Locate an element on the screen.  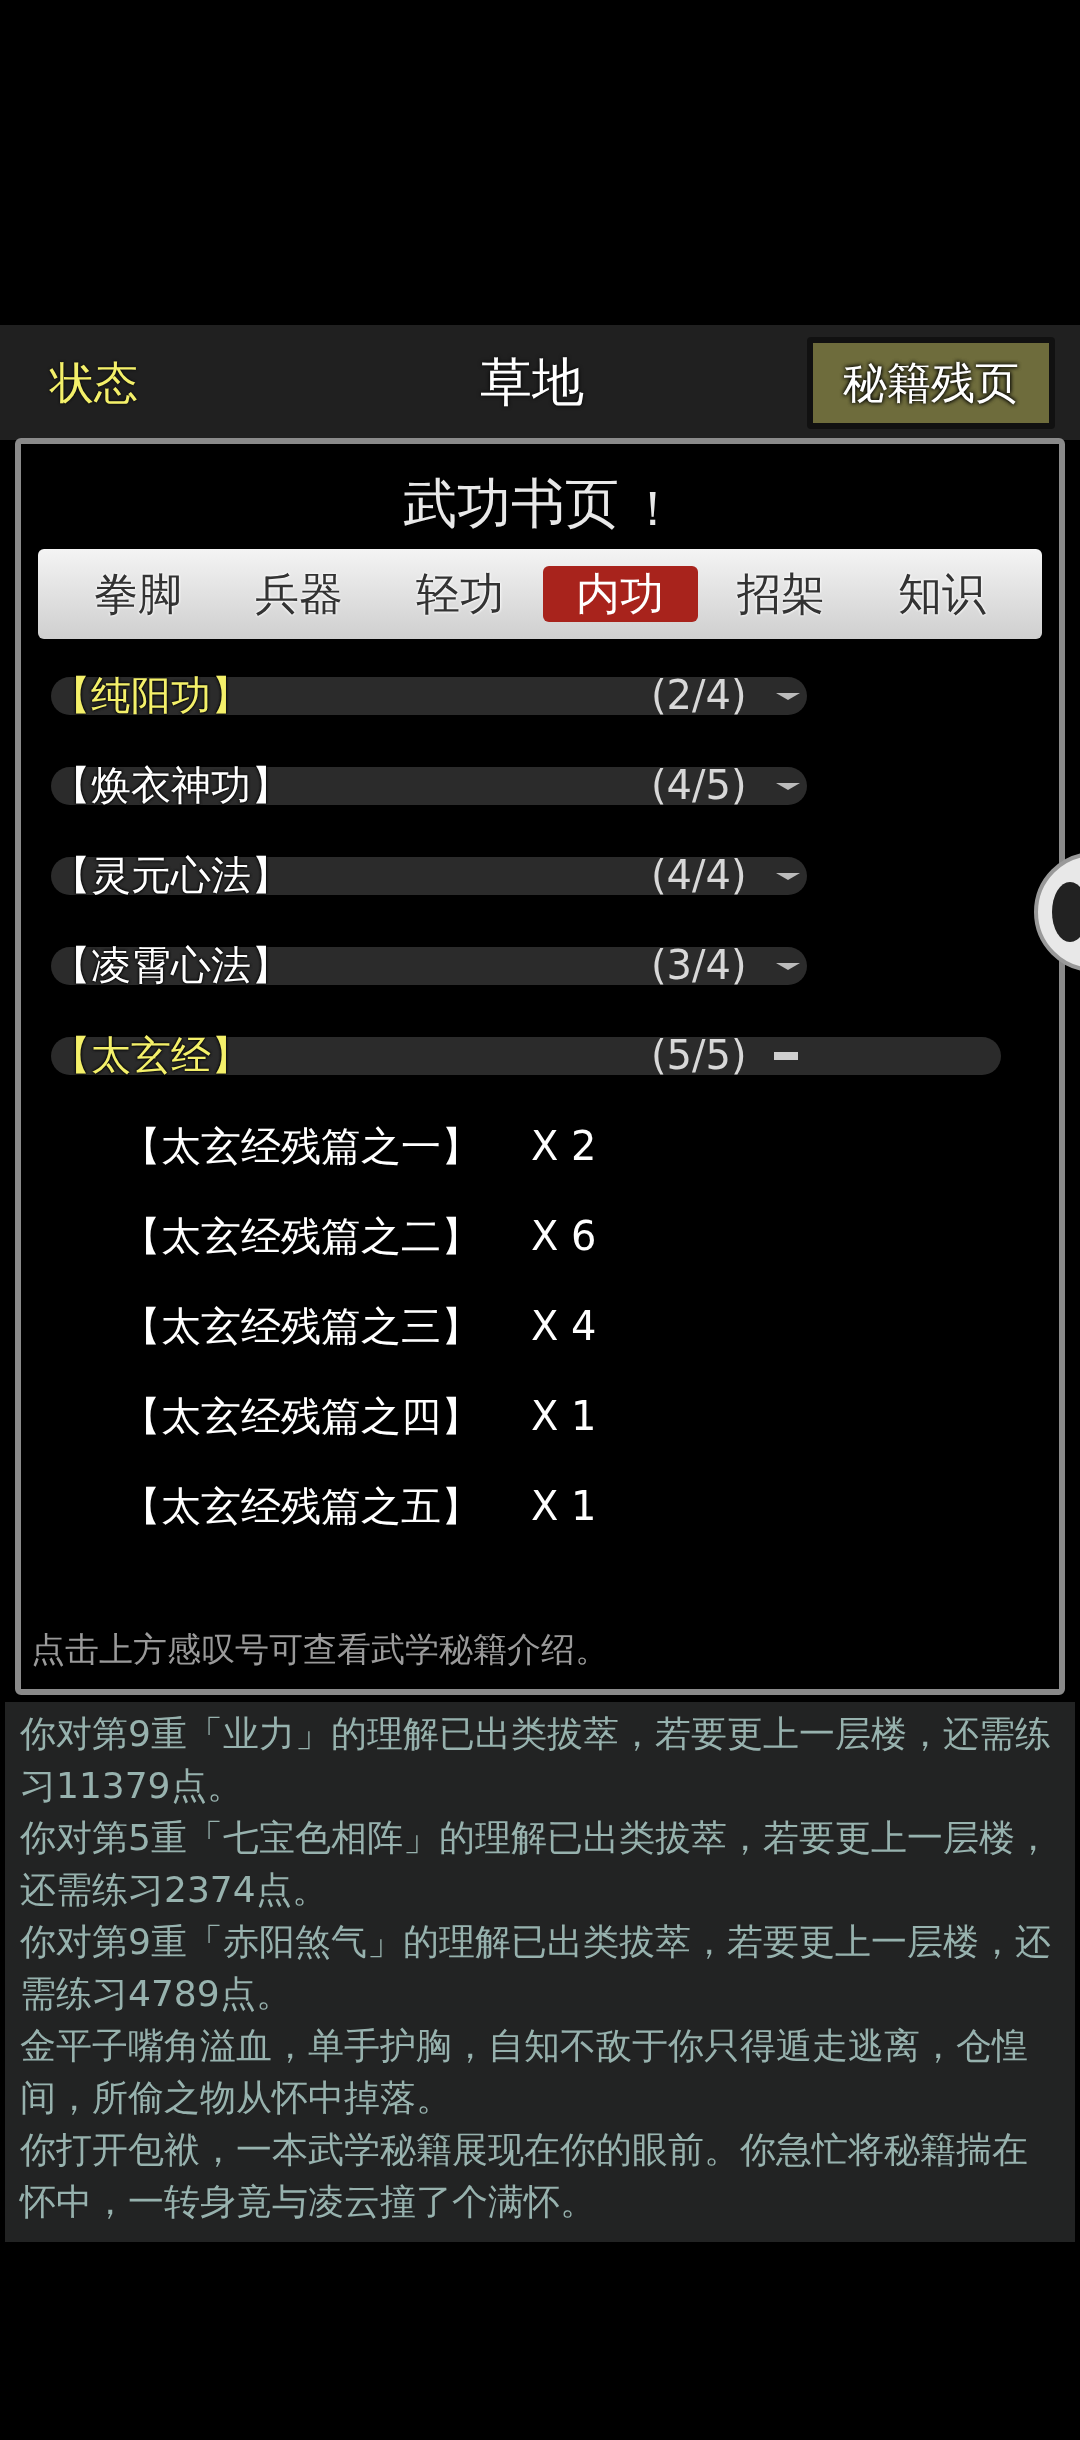
dialog-title: 武功书页 is located at coordinates (511, 504).